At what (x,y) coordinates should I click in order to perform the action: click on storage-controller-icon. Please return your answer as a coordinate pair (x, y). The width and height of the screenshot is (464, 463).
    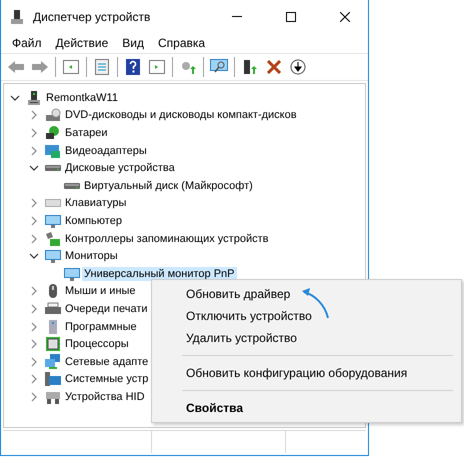
    Looking at the image, I should click on (53, 238).